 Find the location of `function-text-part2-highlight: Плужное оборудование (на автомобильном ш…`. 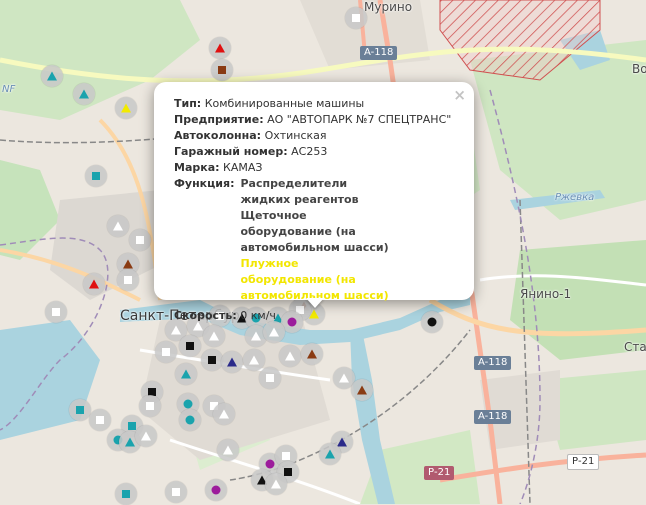

function-text-part2-highlight: Плужное оборудование (на автомобильном ш… is located at coordinates (314, 279).